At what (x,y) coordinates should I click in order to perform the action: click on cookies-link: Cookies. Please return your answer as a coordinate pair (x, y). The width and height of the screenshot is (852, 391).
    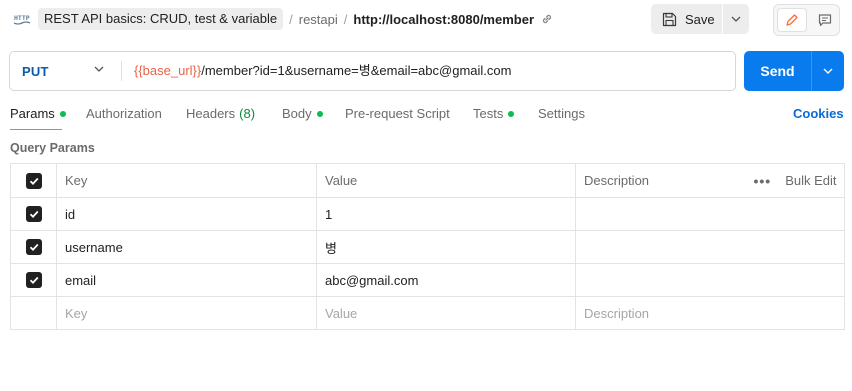
    Looking at the image, I should click on (818, 114).